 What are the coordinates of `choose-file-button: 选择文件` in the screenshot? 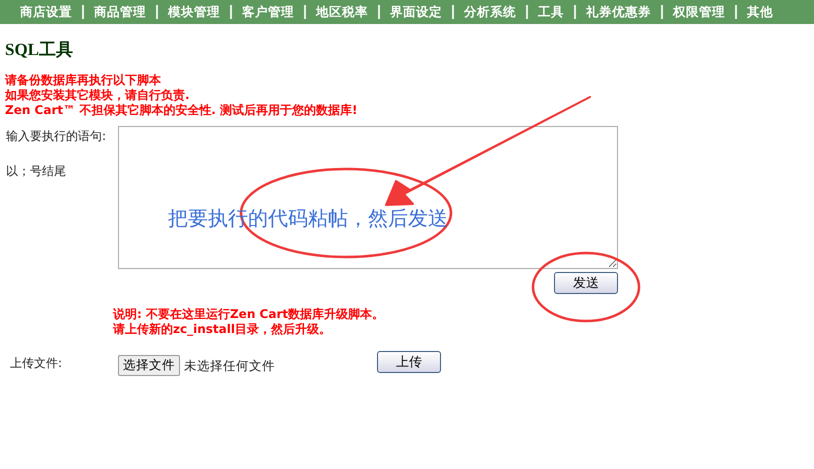 It's located at (149, 365).